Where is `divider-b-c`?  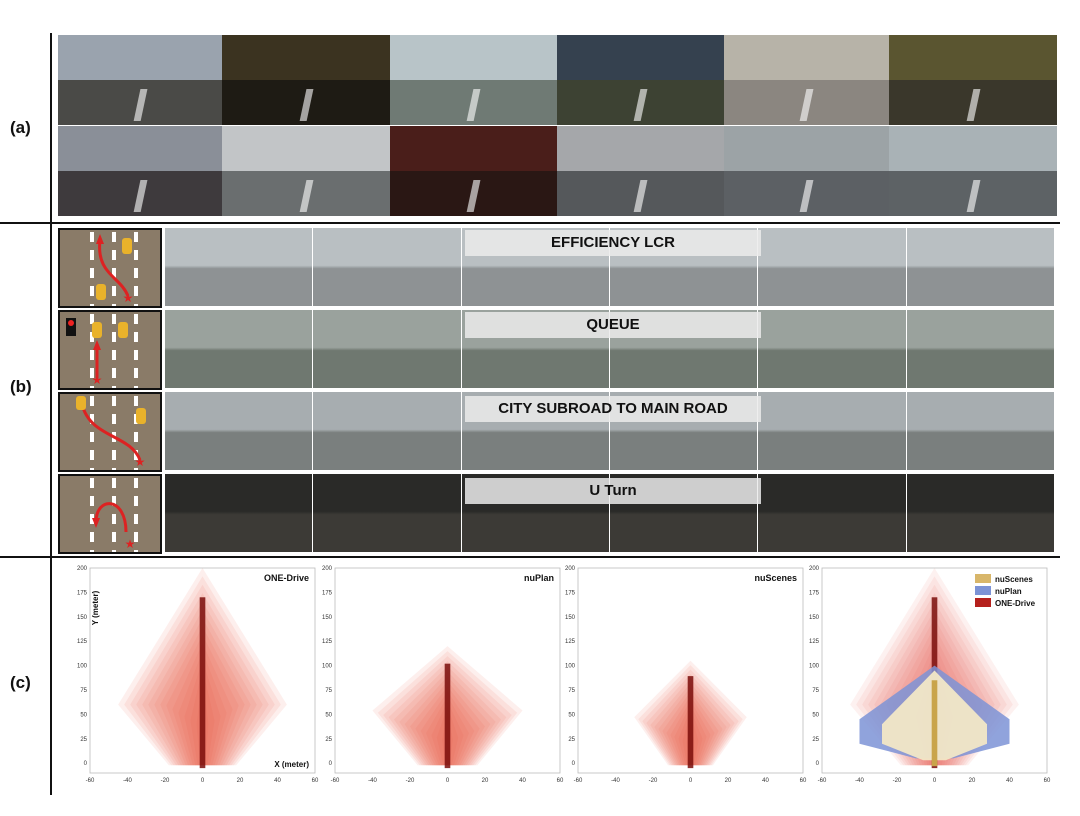
divider-b-c is located at coordinates (530, 557).